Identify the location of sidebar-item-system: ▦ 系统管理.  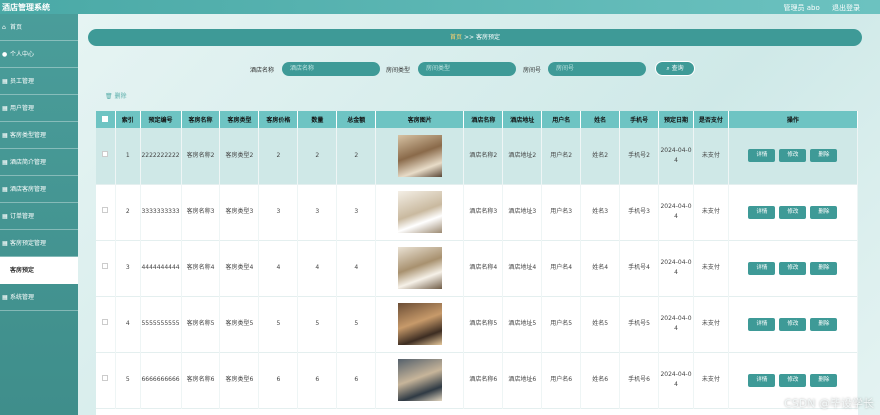
(39, 297).